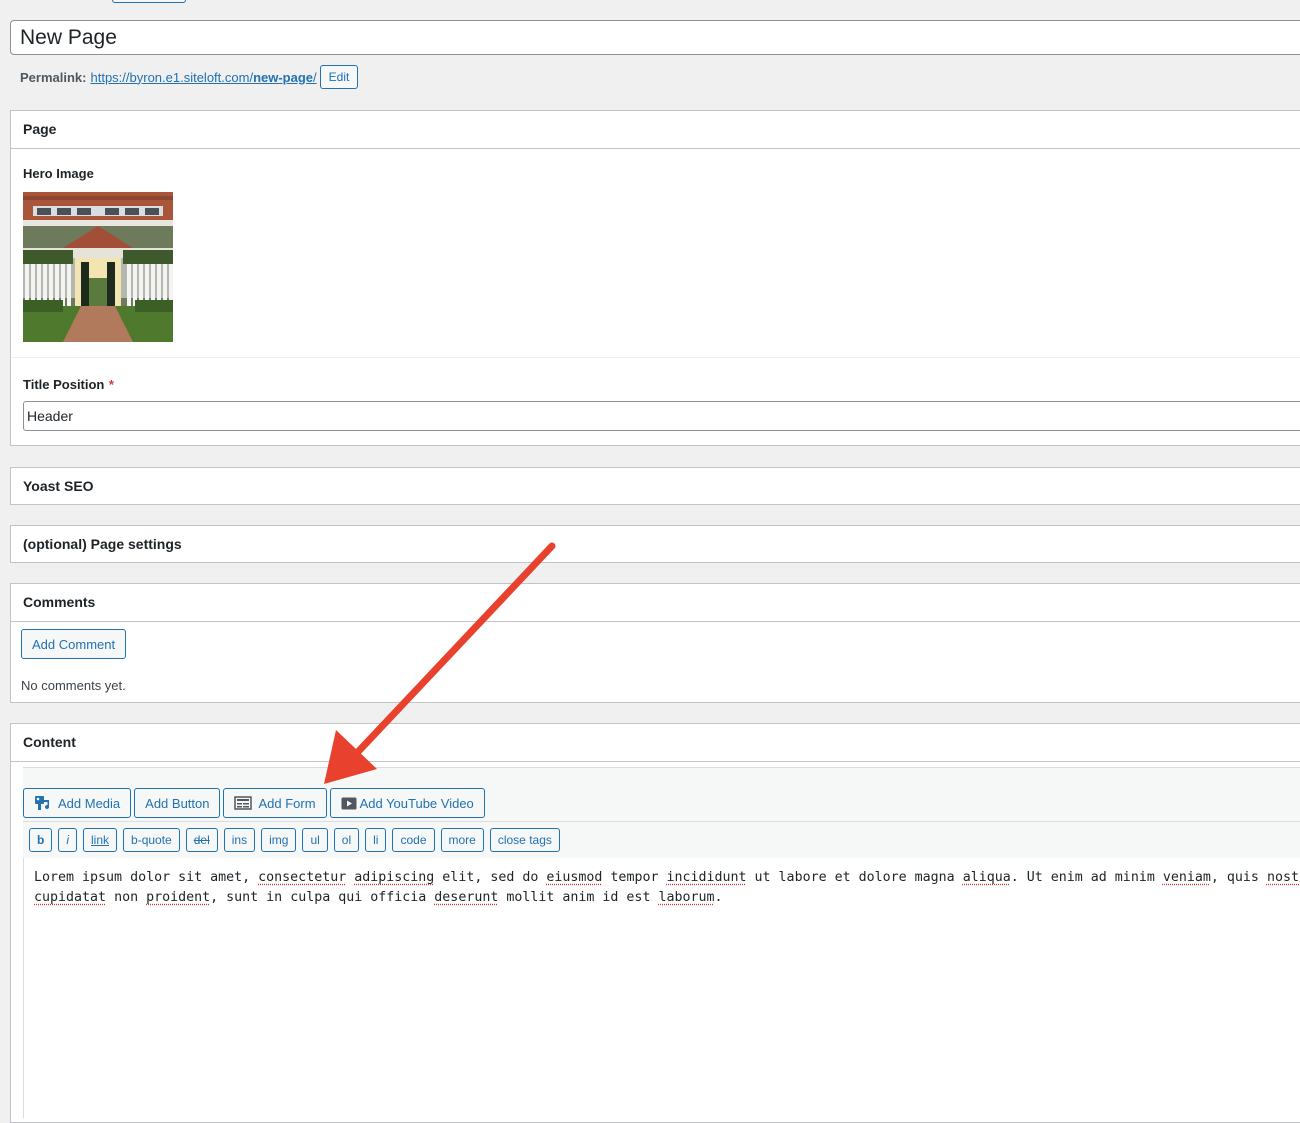  What do you see at coordinates (349, 803) in the screenshot?
I see `video-icon` at bounding box center [349, 803].